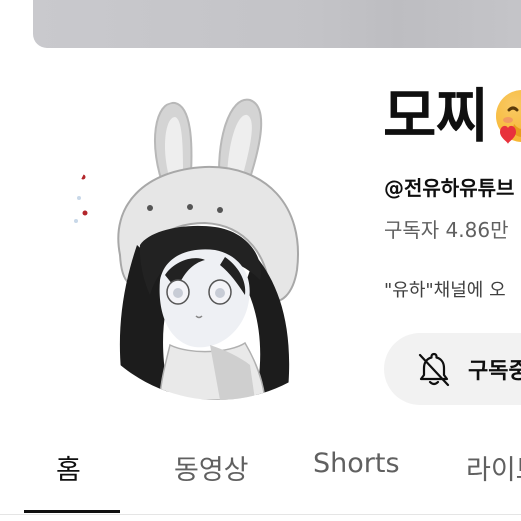 The image size is (521, 521). I want to click on channel-description: "유하"채널에 오, so click(445, 289).